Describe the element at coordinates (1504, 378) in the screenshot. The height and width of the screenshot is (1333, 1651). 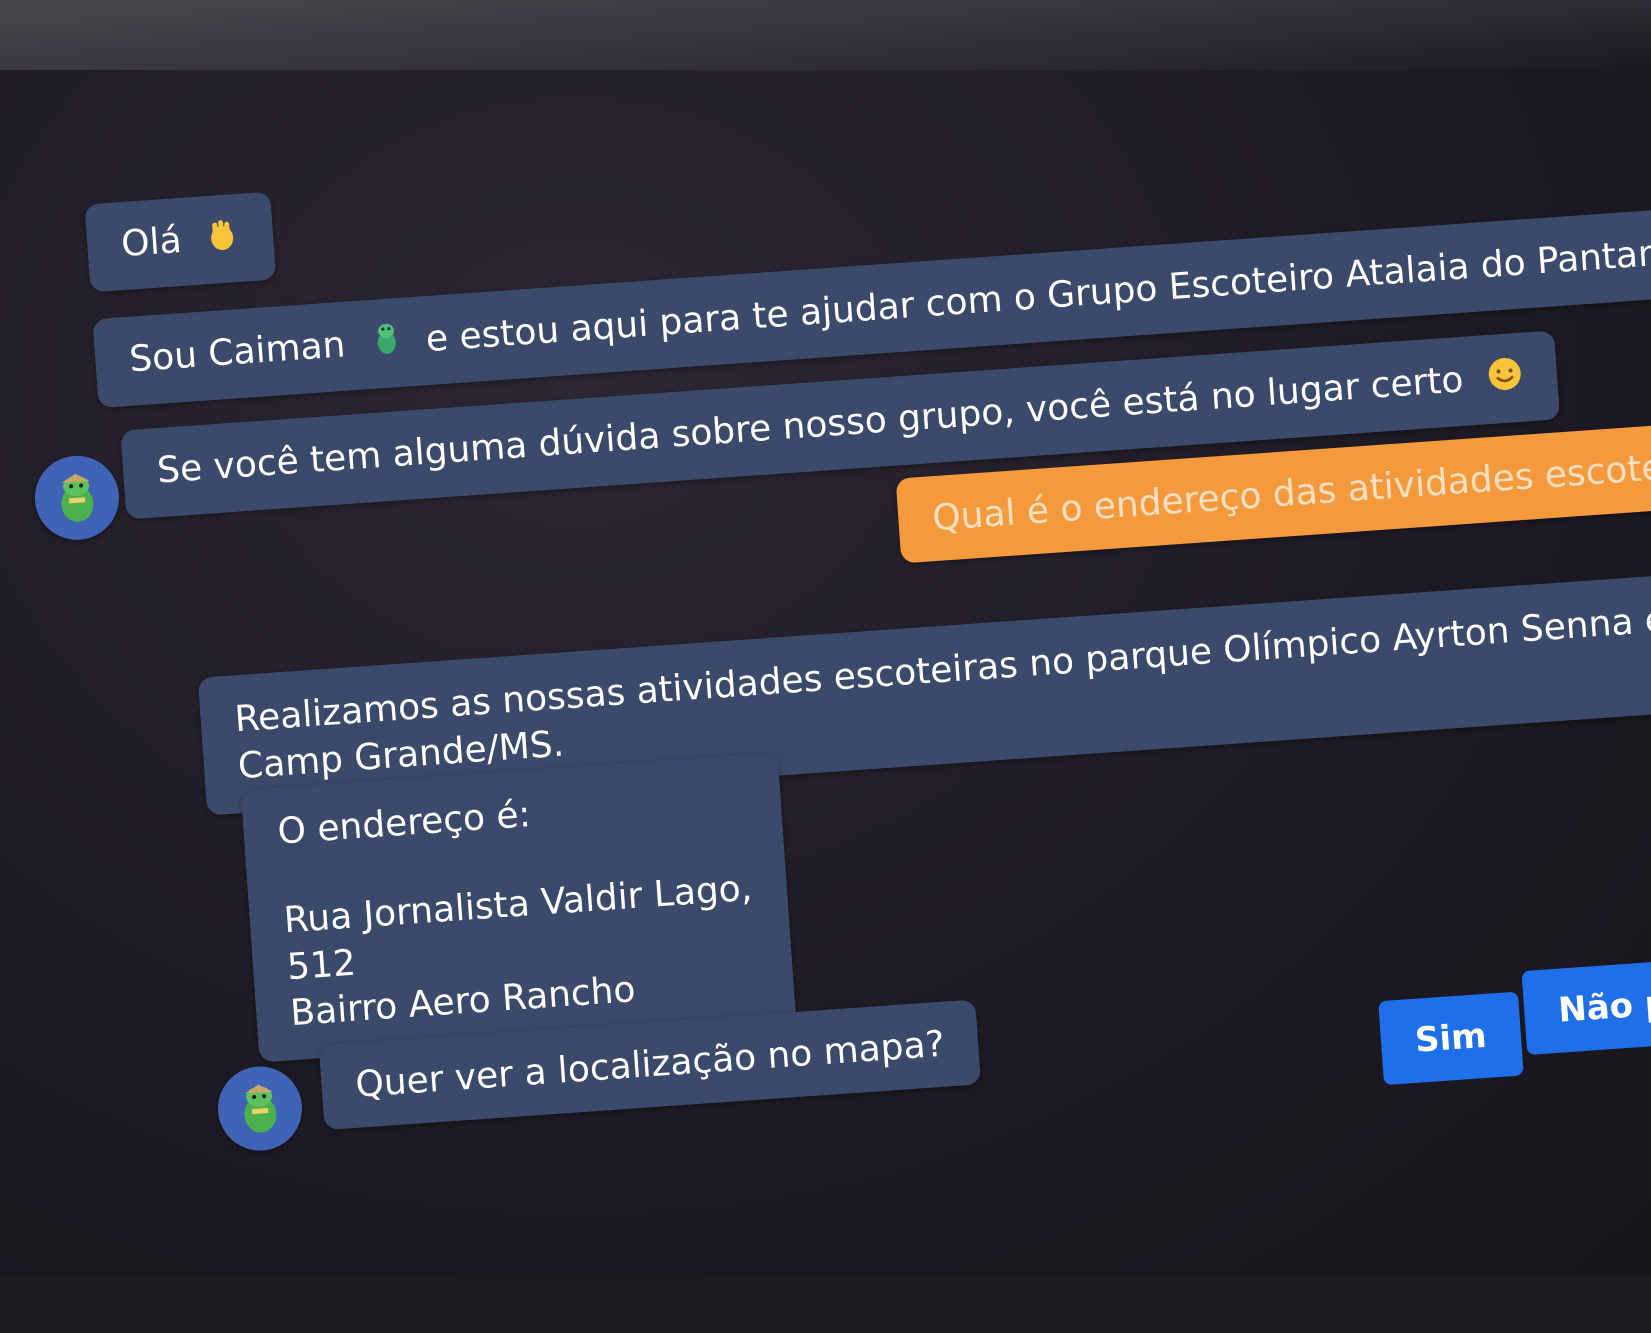
I see `smiling-face-icon` at that location.